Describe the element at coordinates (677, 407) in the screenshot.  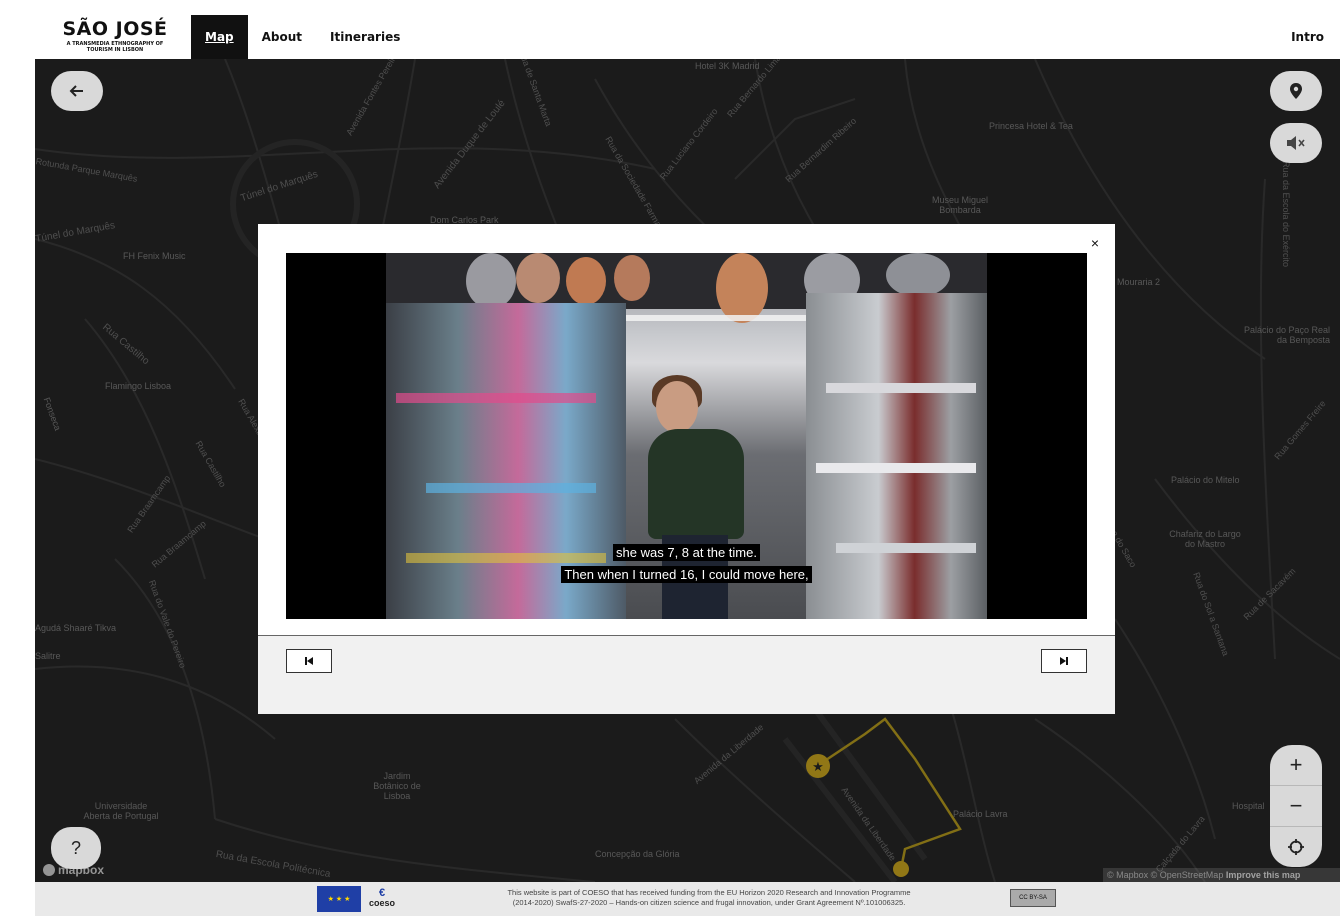
I see `person-head` at that location.